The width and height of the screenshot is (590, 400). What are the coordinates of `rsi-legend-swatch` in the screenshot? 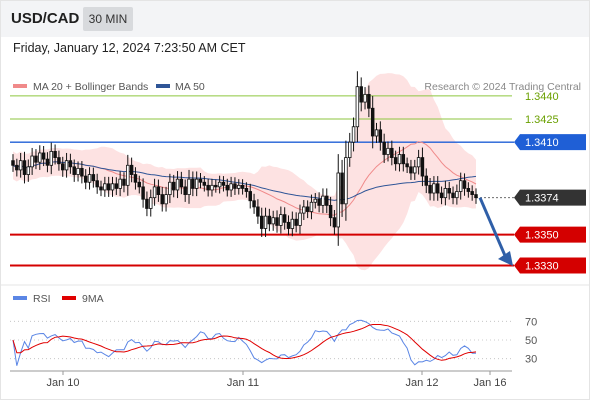 It's located at (20, 298).